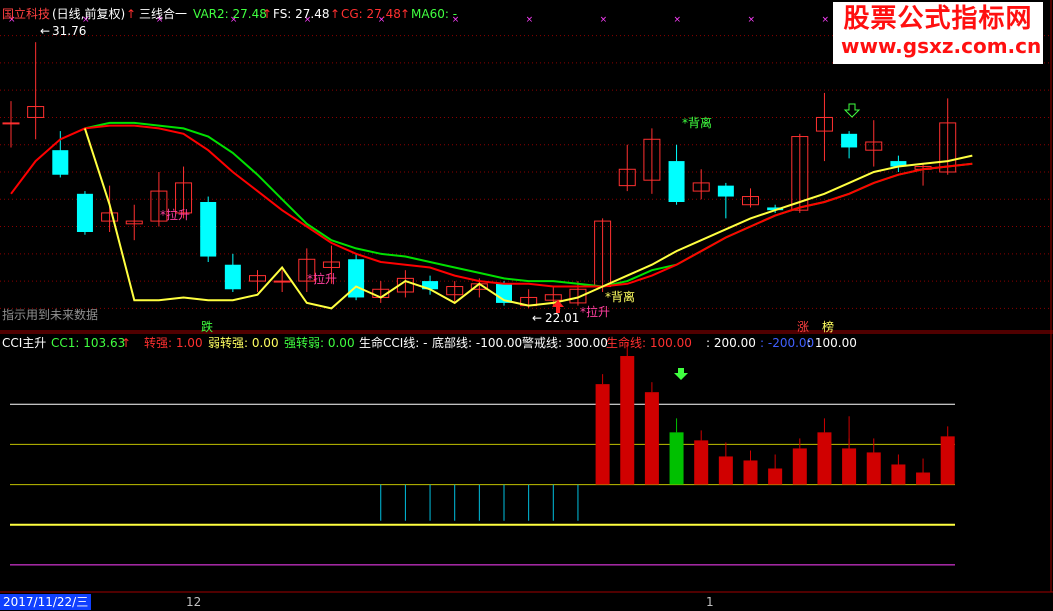 Image resolution: width=1053 pixels, height=611 pixels. I want to click on high-price-label: 31.76, so click(69, 31).